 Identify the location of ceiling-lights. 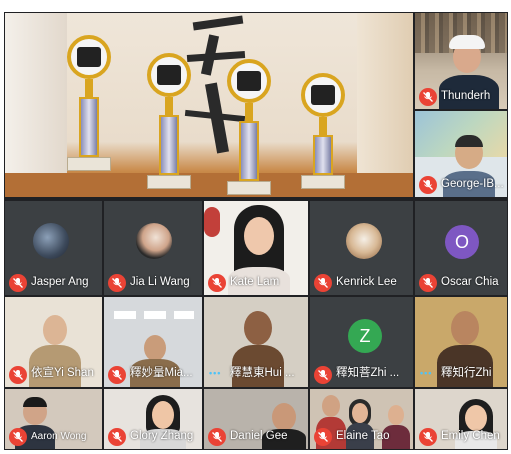
(154, 315).